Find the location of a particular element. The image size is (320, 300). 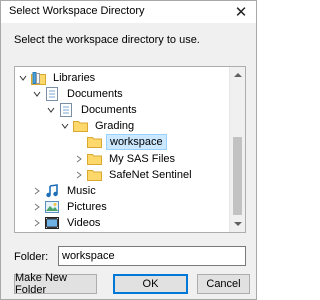

scroll-down-icon is located at coordinates (237, 224).